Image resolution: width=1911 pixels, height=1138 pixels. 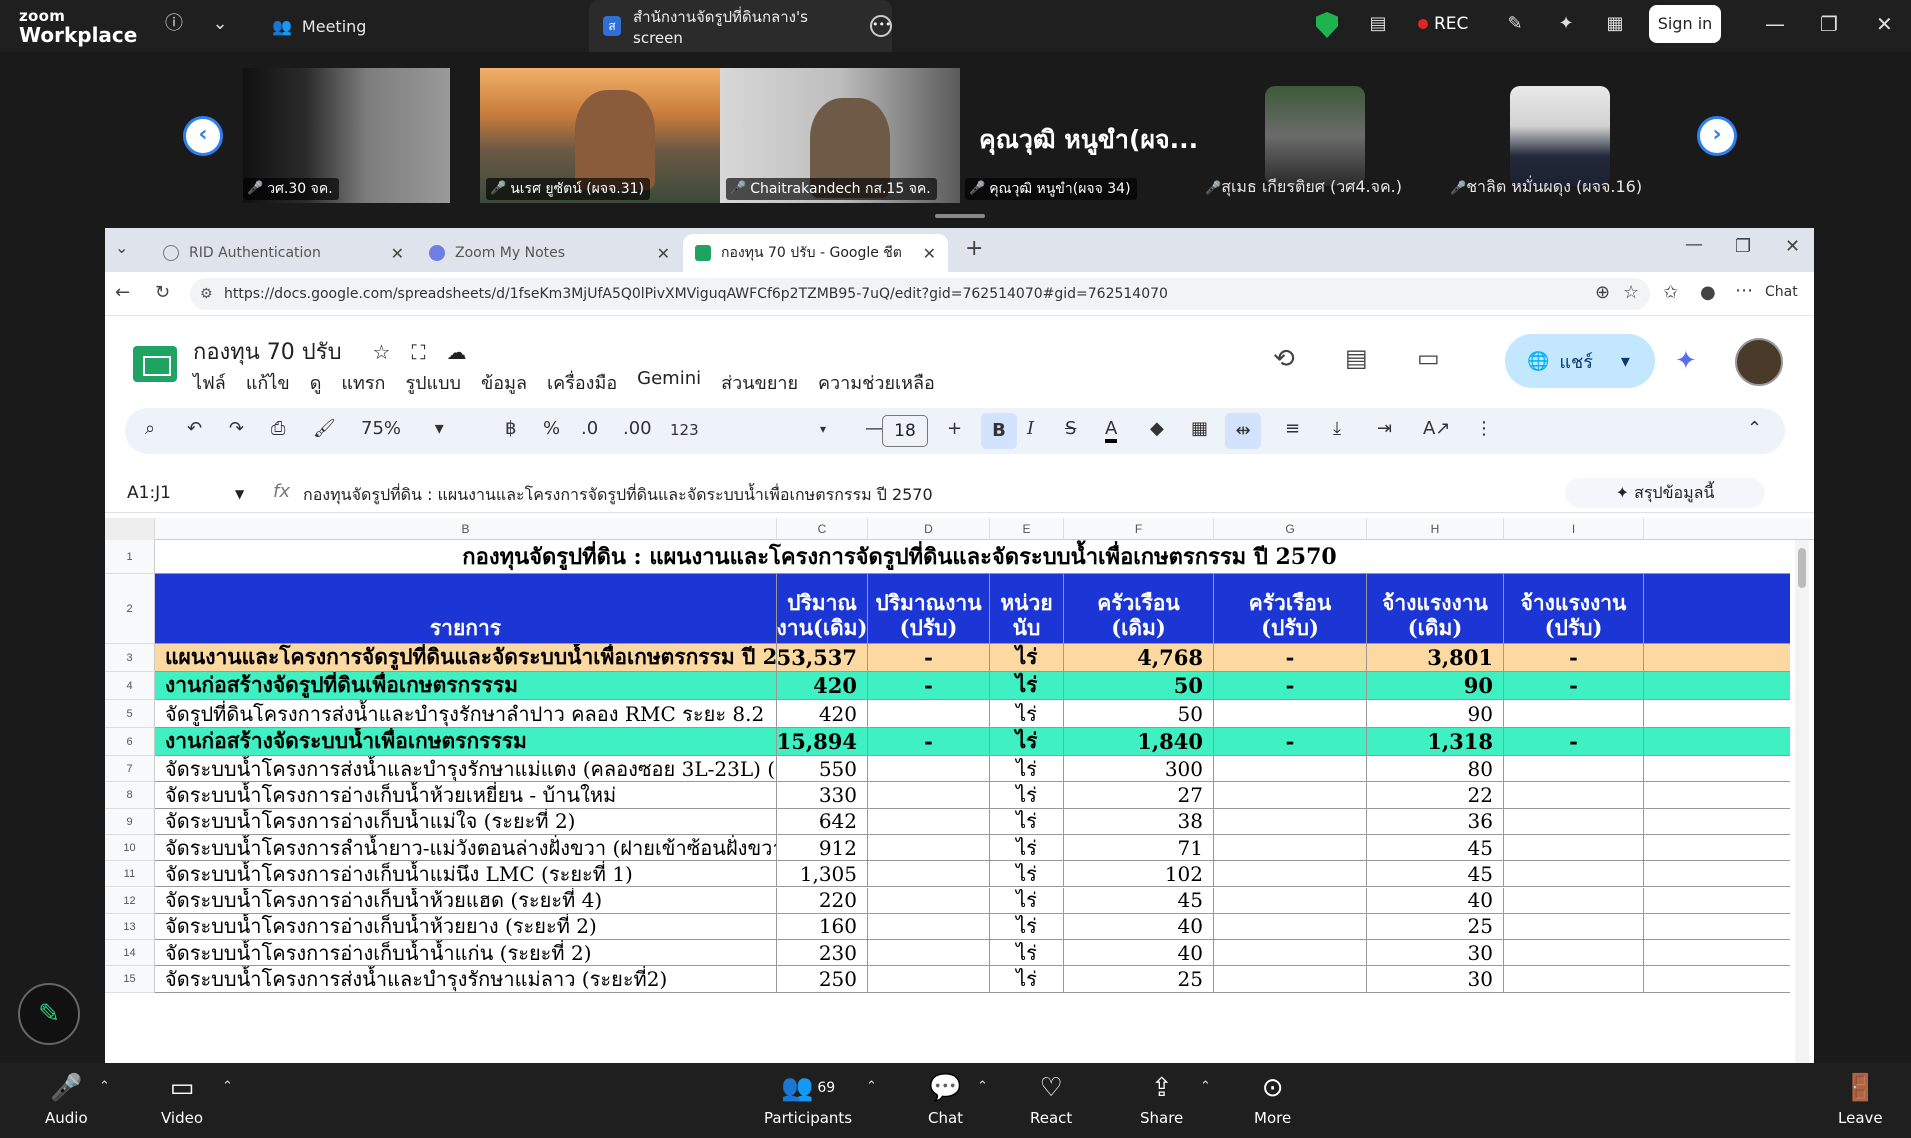 I want to click on row-number: 1, so click(x=130, y=557).